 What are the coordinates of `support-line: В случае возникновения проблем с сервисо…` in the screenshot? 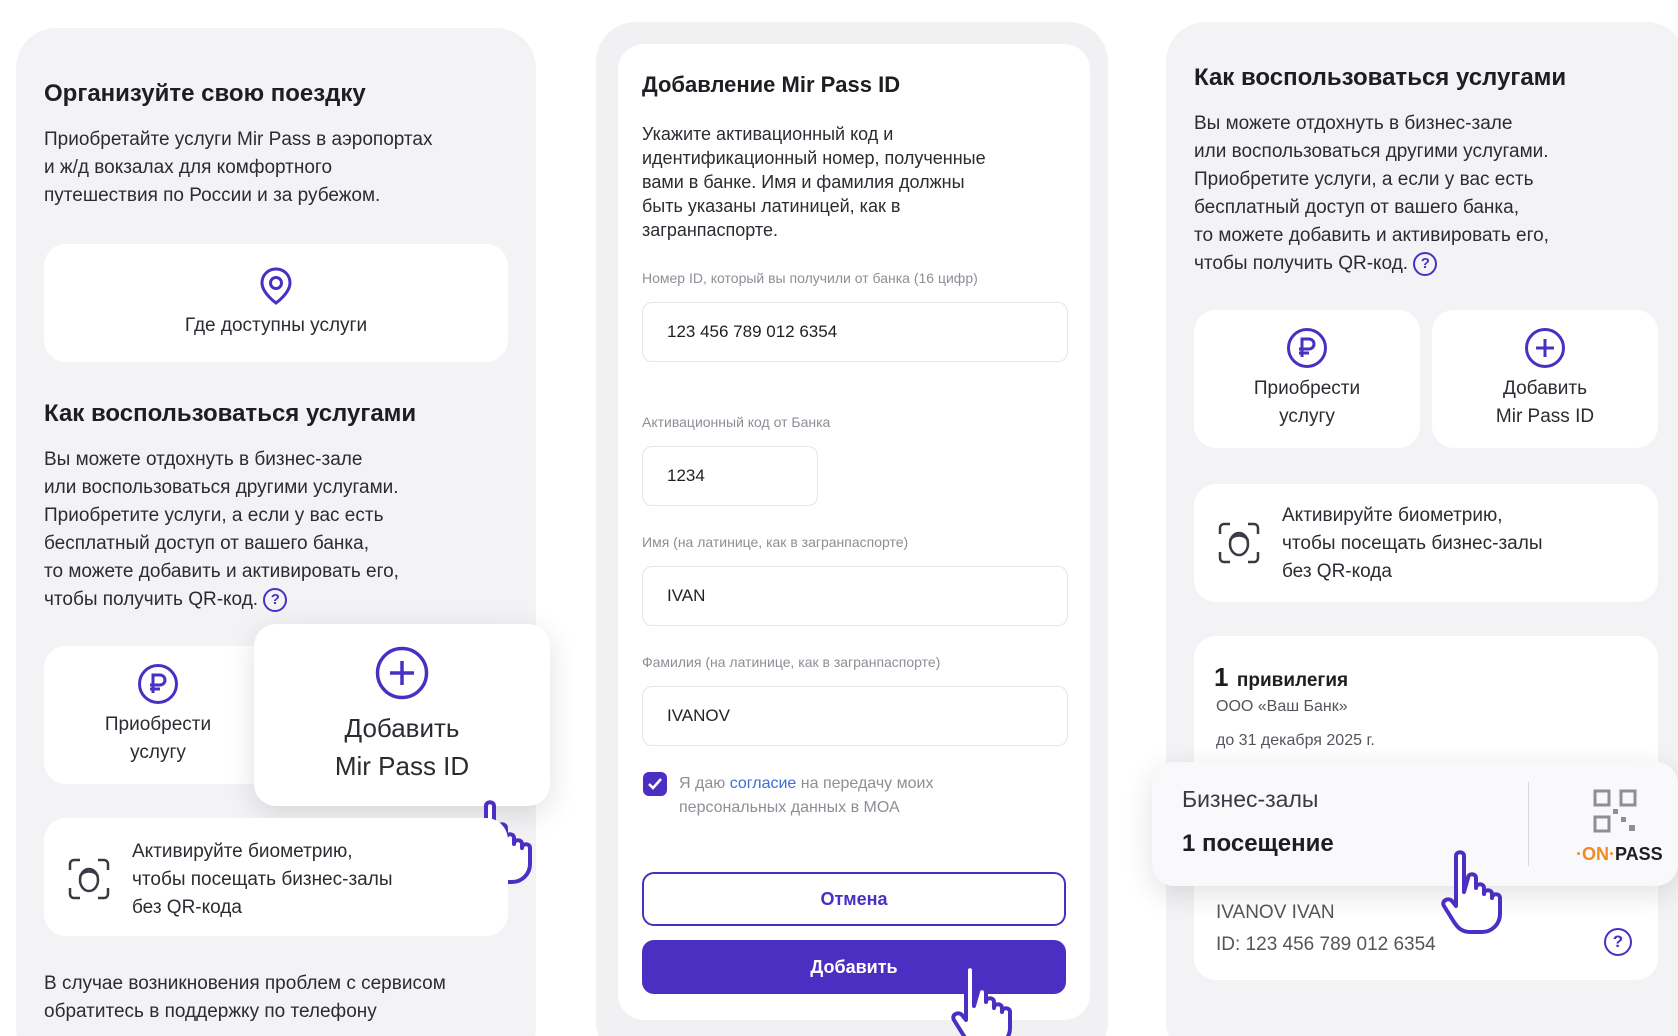 It's located at (245, 983).